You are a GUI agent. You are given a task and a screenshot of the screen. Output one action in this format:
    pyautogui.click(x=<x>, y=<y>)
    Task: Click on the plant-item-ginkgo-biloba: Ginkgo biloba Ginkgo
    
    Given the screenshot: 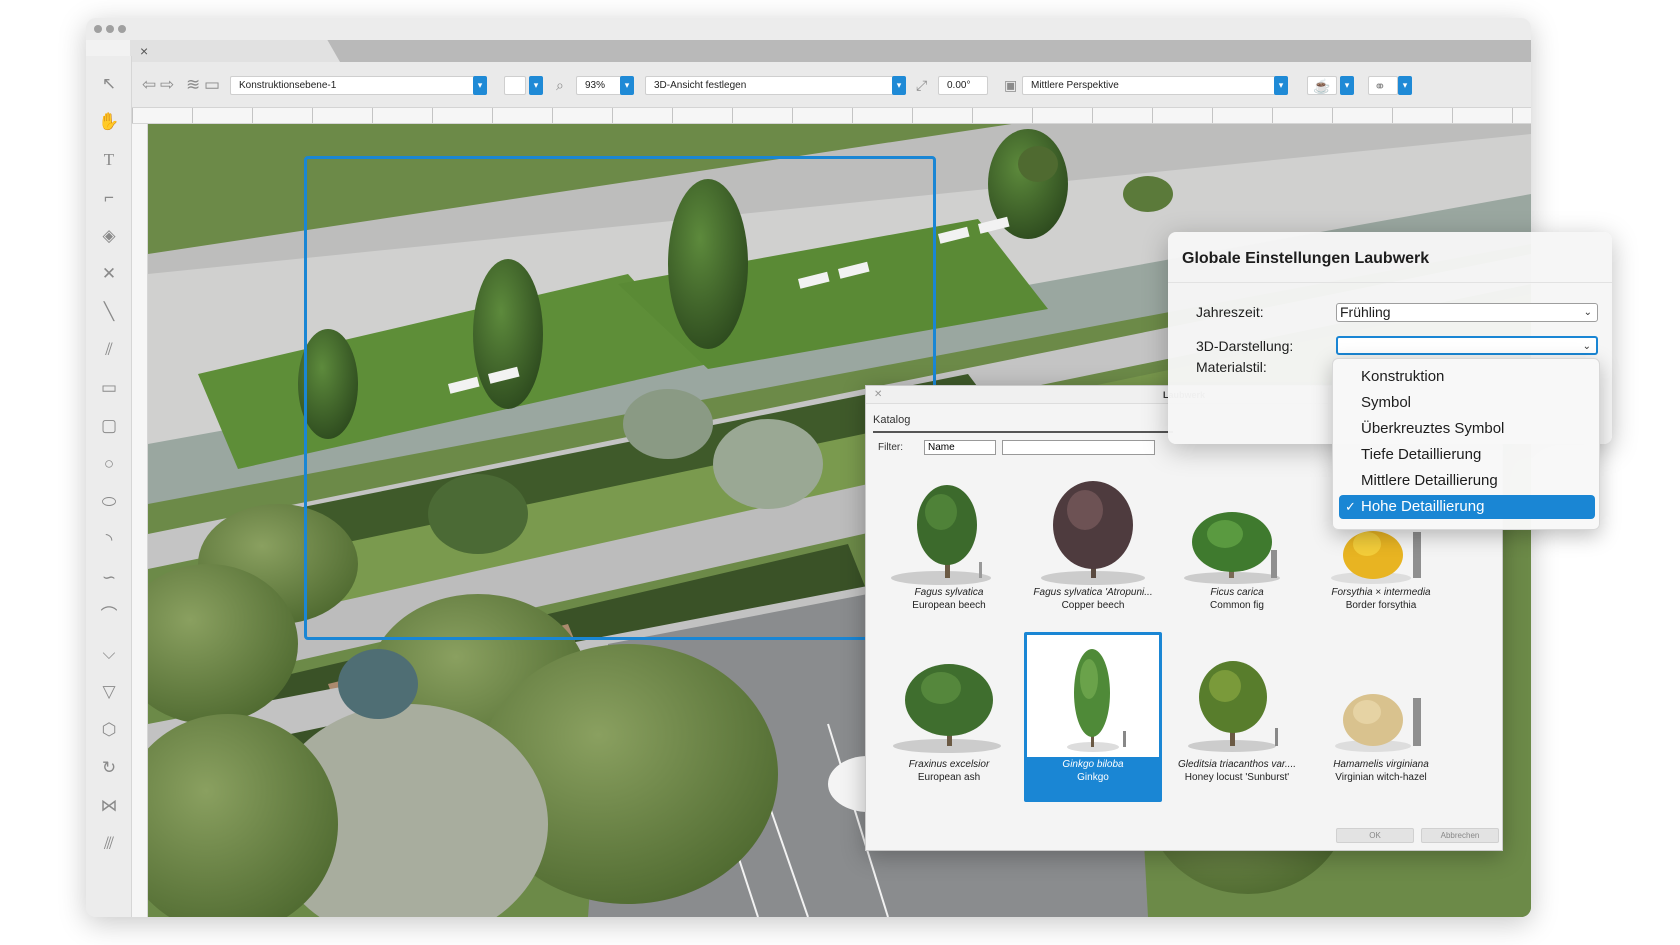 What is the action you would take?
    pyautogui.click(x=1093, y=717)
    